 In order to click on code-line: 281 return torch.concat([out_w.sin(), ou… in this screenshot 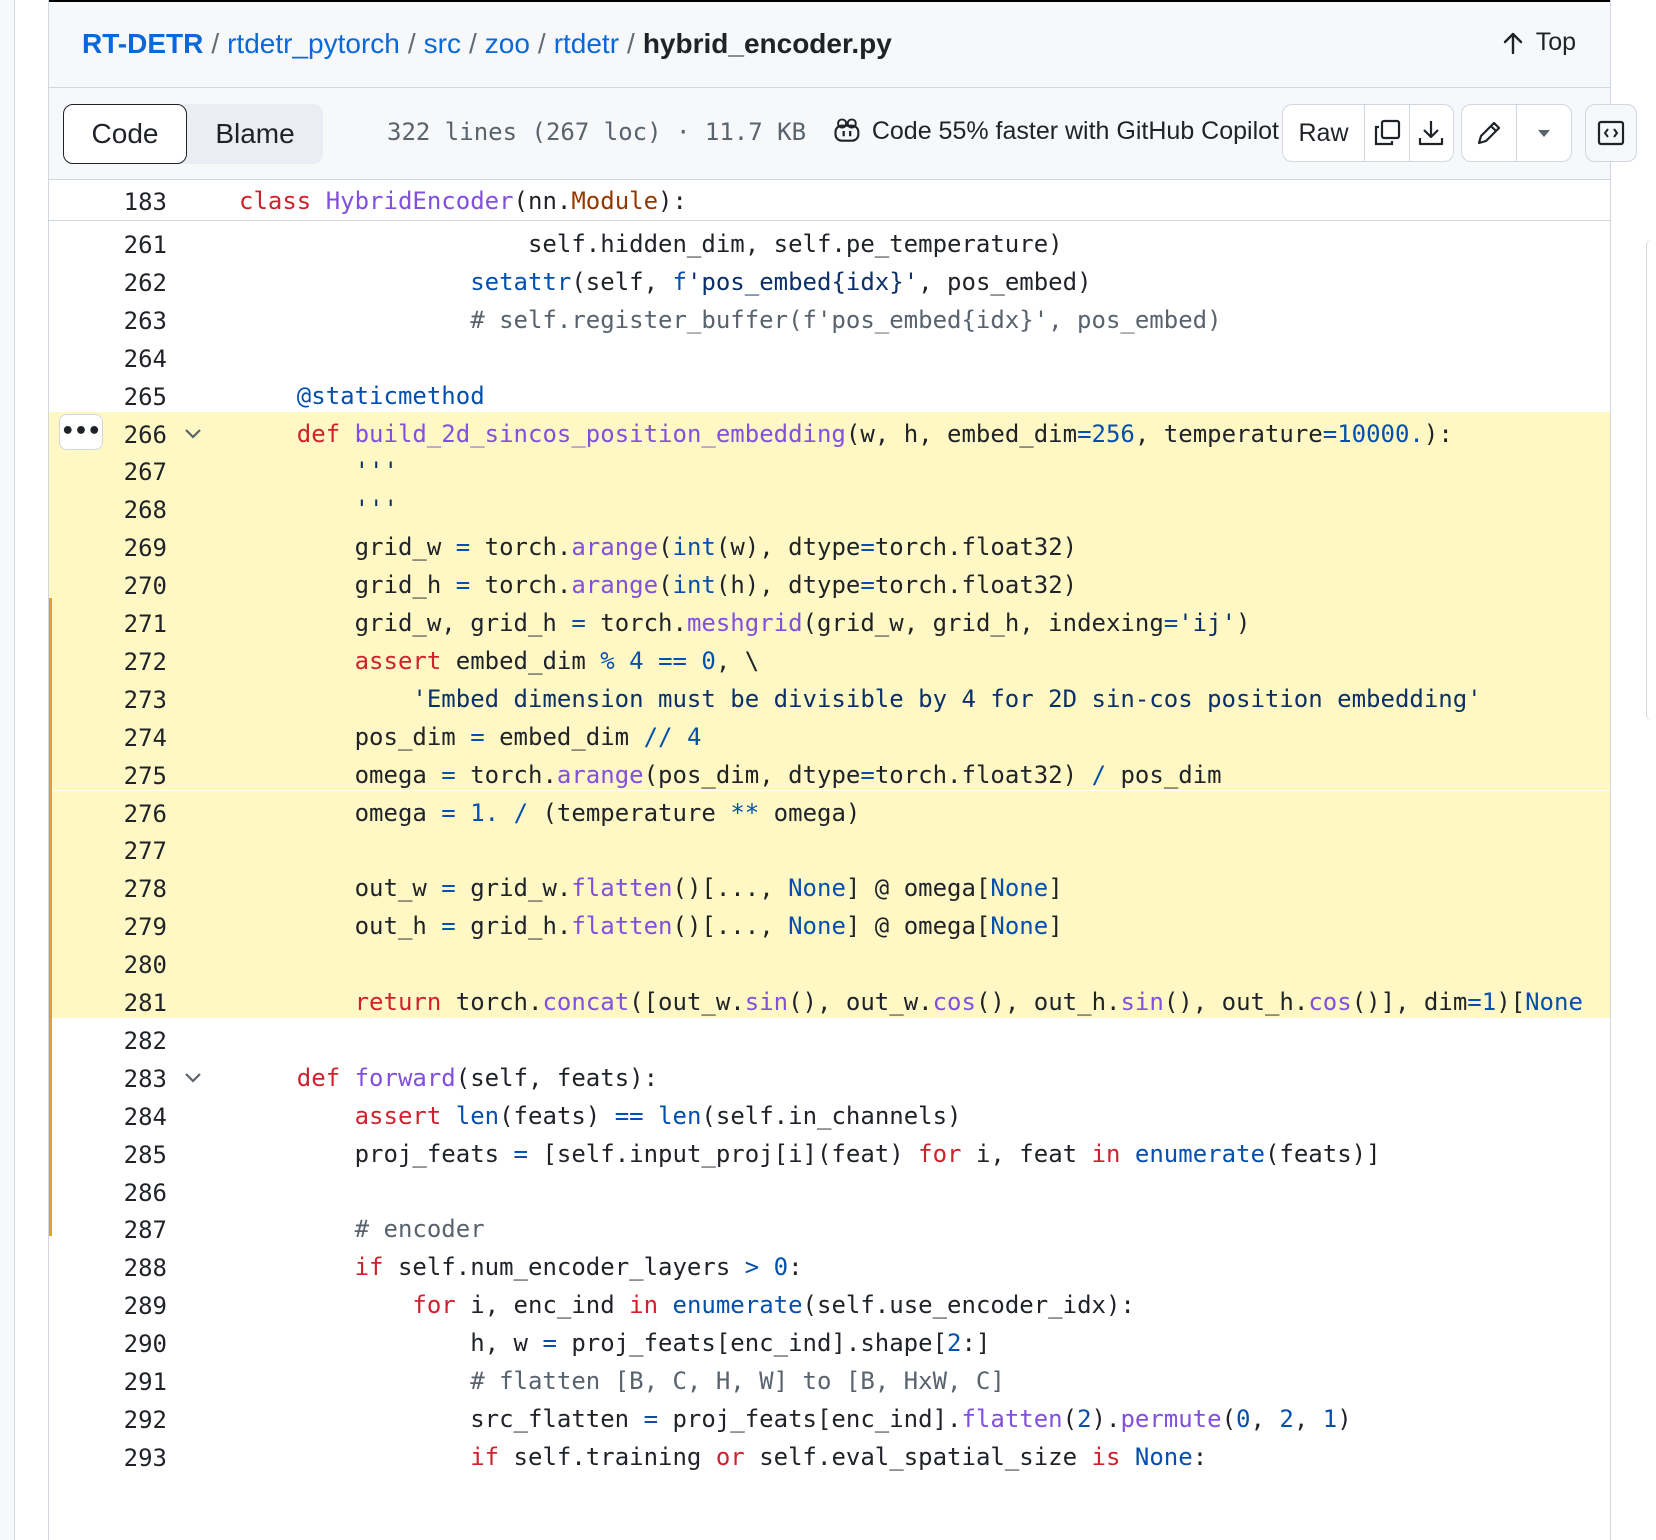, I will do `click(829, 999)`.